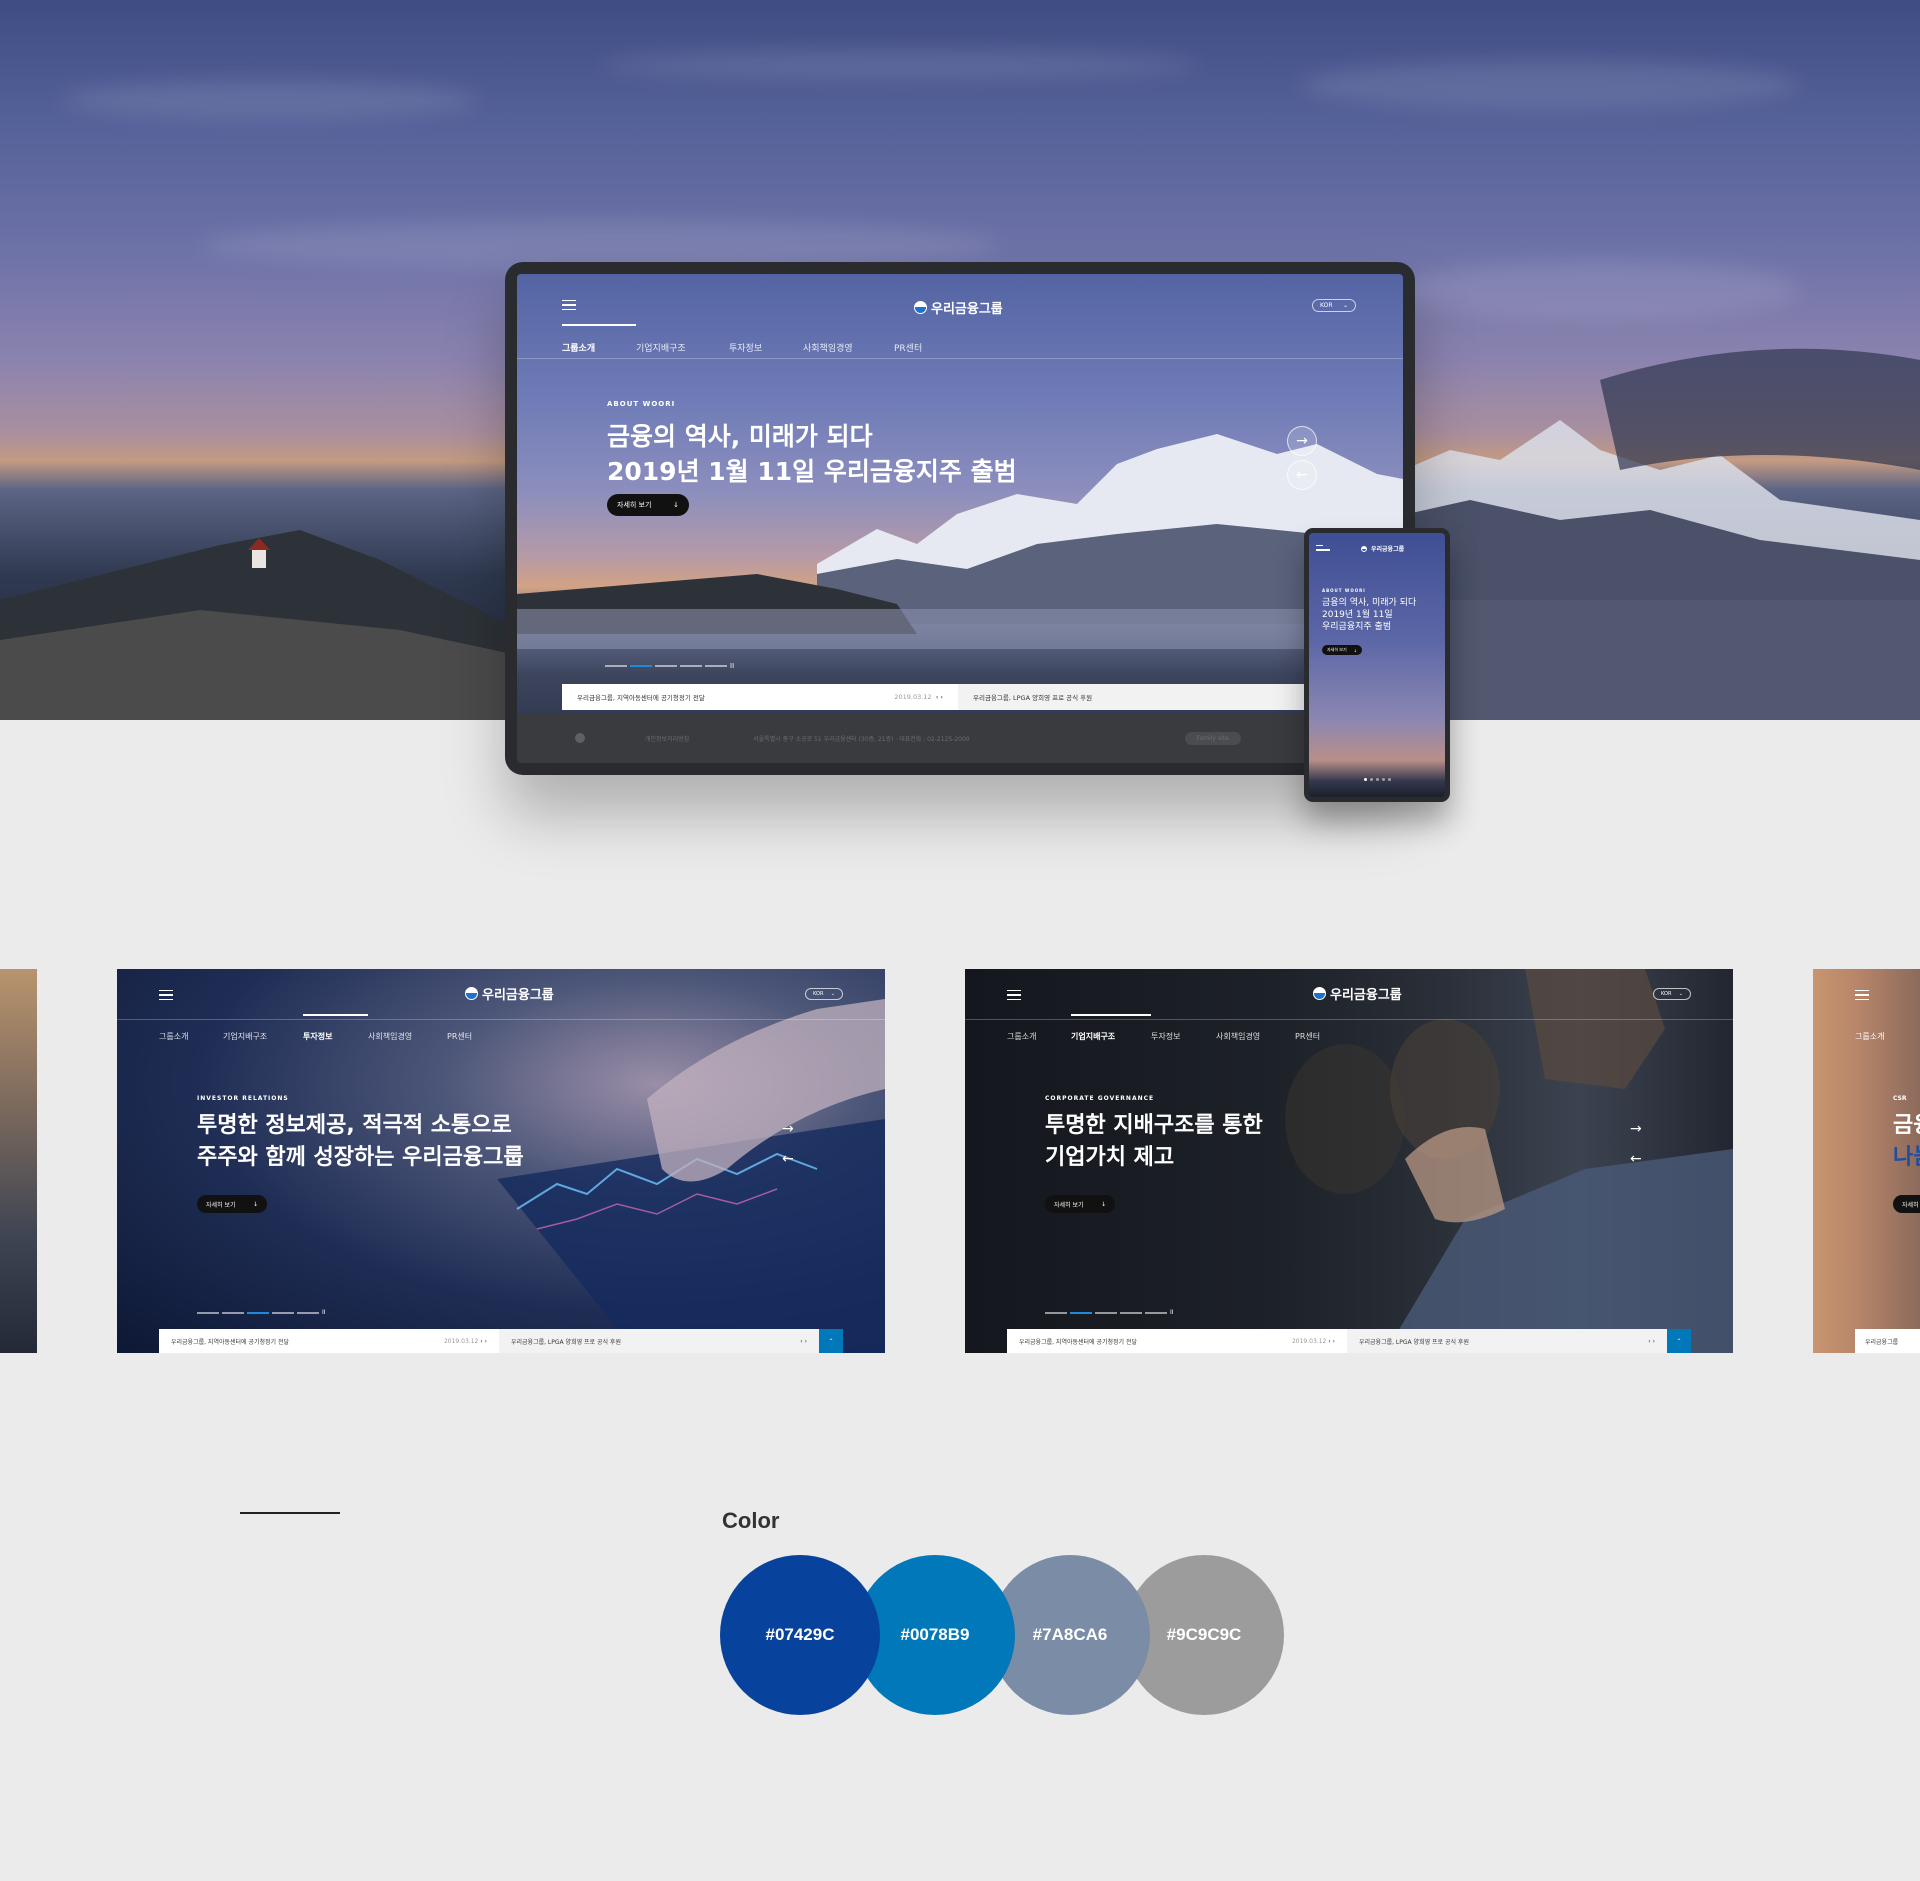  I want to click on chevron-up-icon: ⌃, so click(1679, 1341).